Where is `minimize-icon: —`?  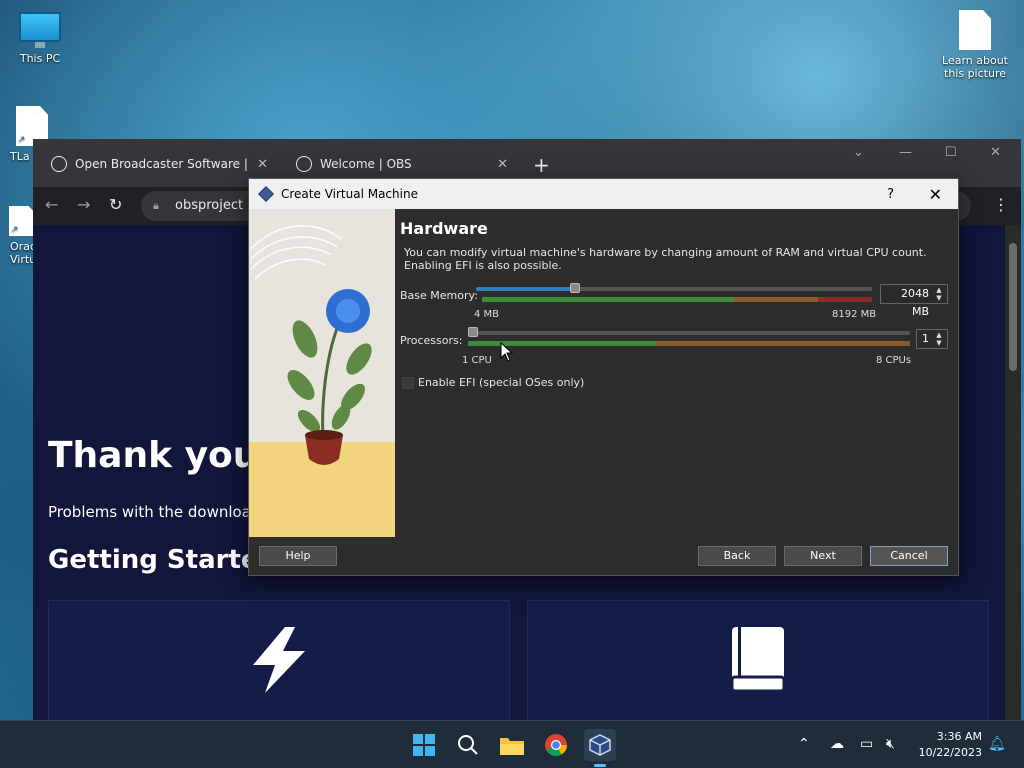 minimize-icon: — is located at coordinates (905, 152).